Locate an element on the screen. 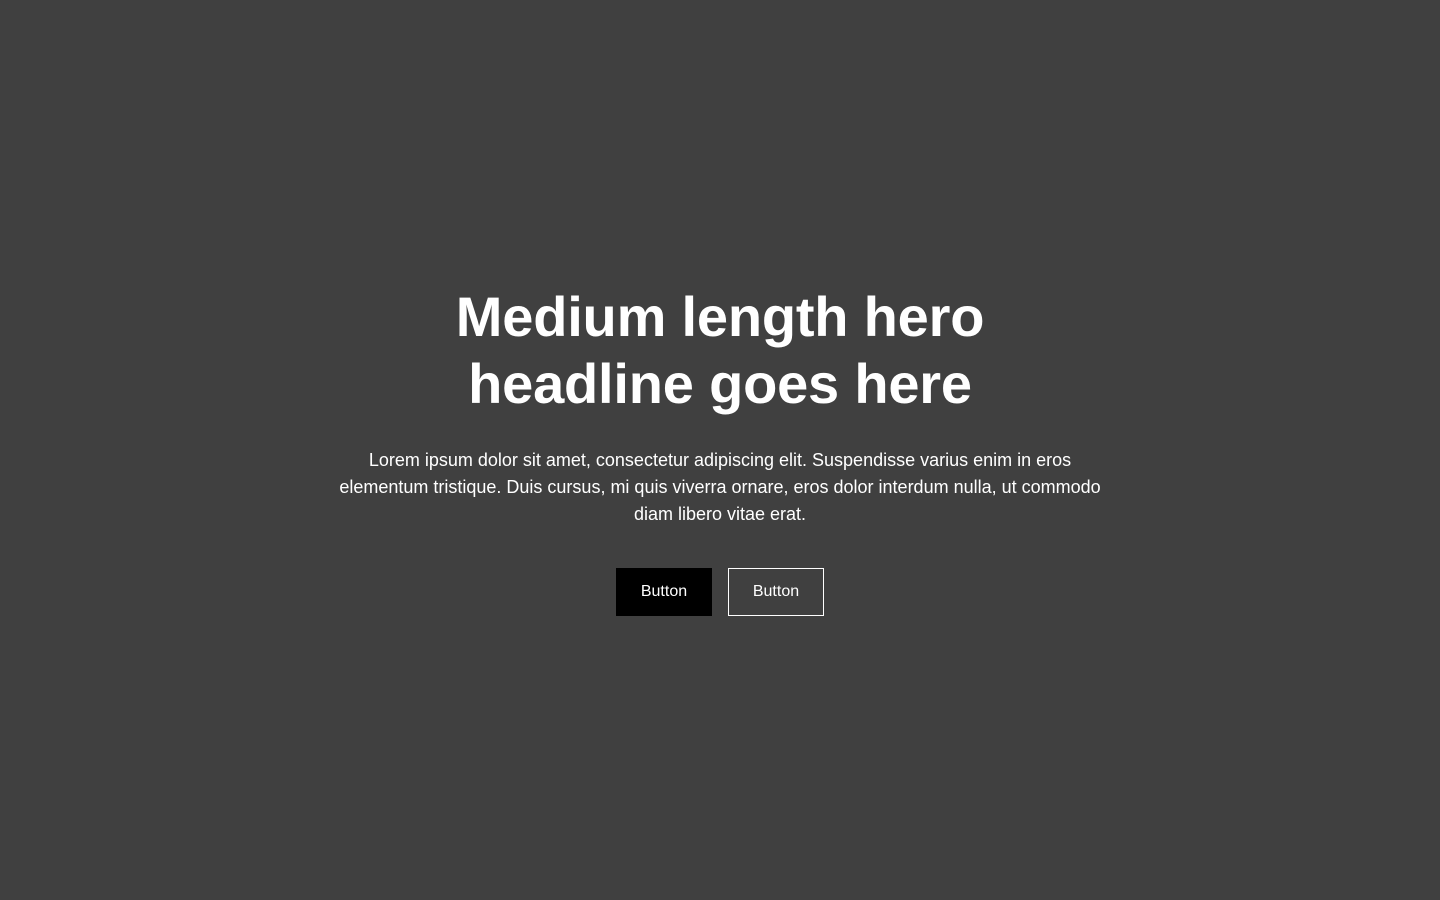  hero-headline: Medium length hero headline goes here is located at coordinates (720, 350).